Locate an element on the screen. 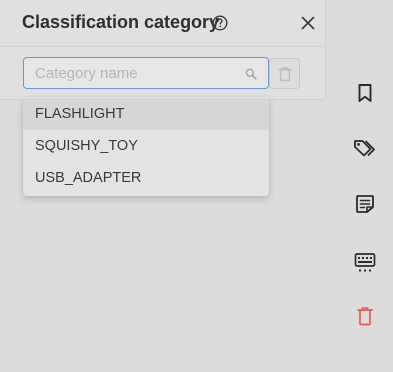  panel-header: Classification category is located at coordinates (163, 23).